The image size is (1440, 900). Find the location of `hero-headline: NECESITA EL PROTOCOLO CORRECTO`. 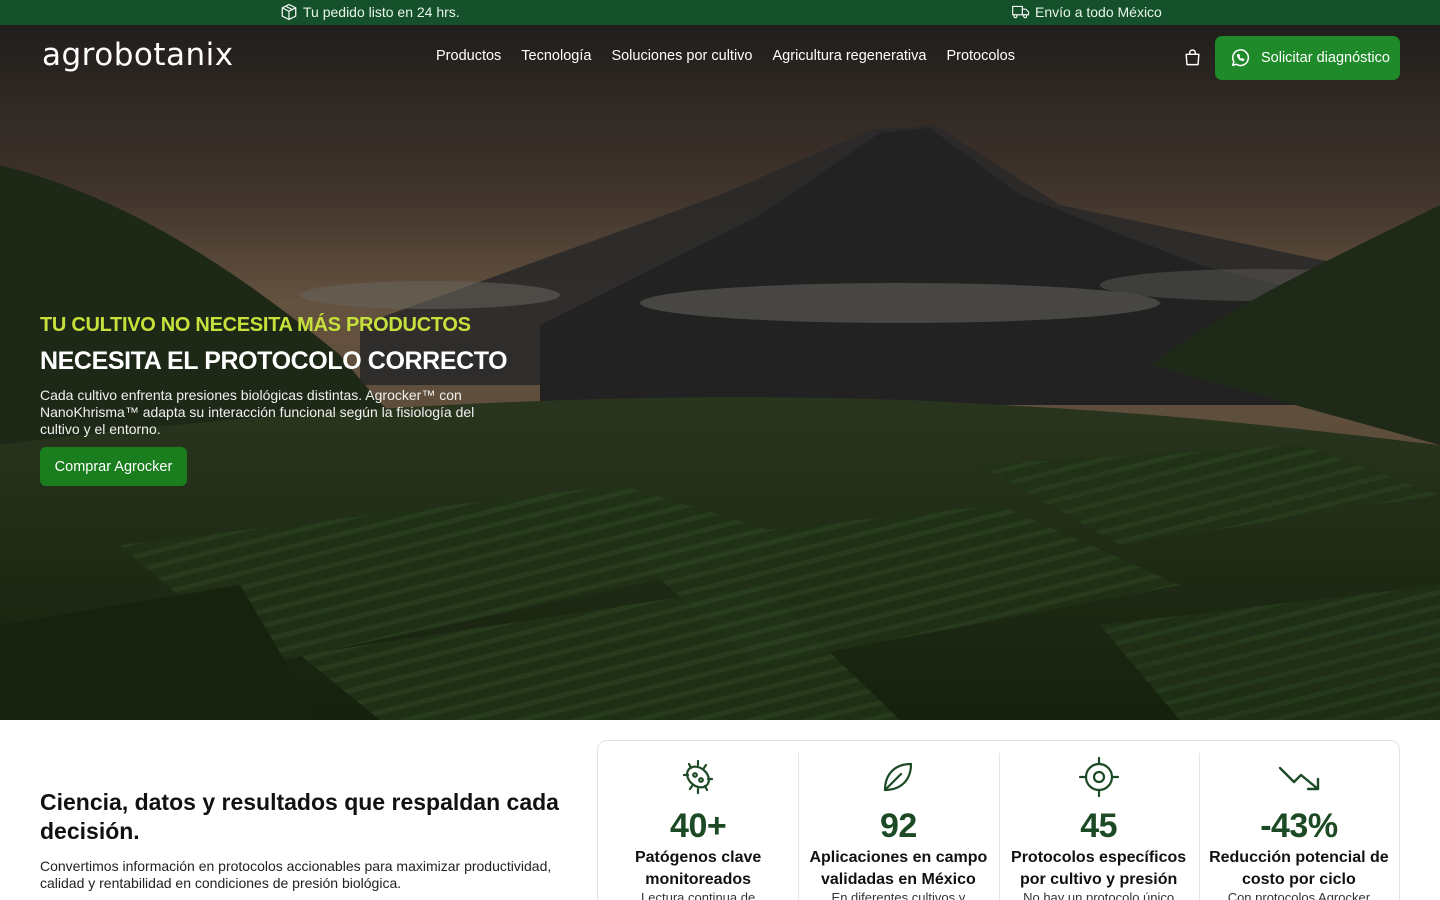

hero-headline: NECESITA EL PROTOCOLO CORRECTO is located at coordinates (274, 361).